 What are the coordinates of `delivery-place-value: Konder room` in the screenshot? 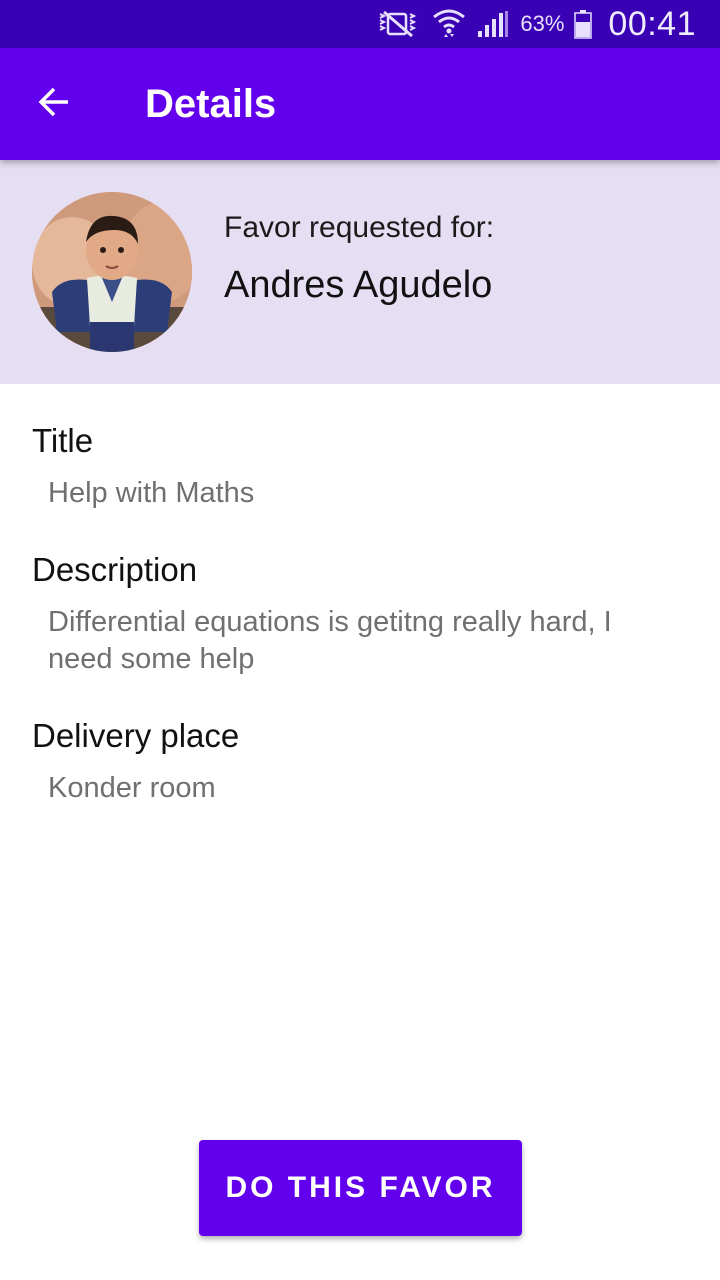 It's located at (132, 788).